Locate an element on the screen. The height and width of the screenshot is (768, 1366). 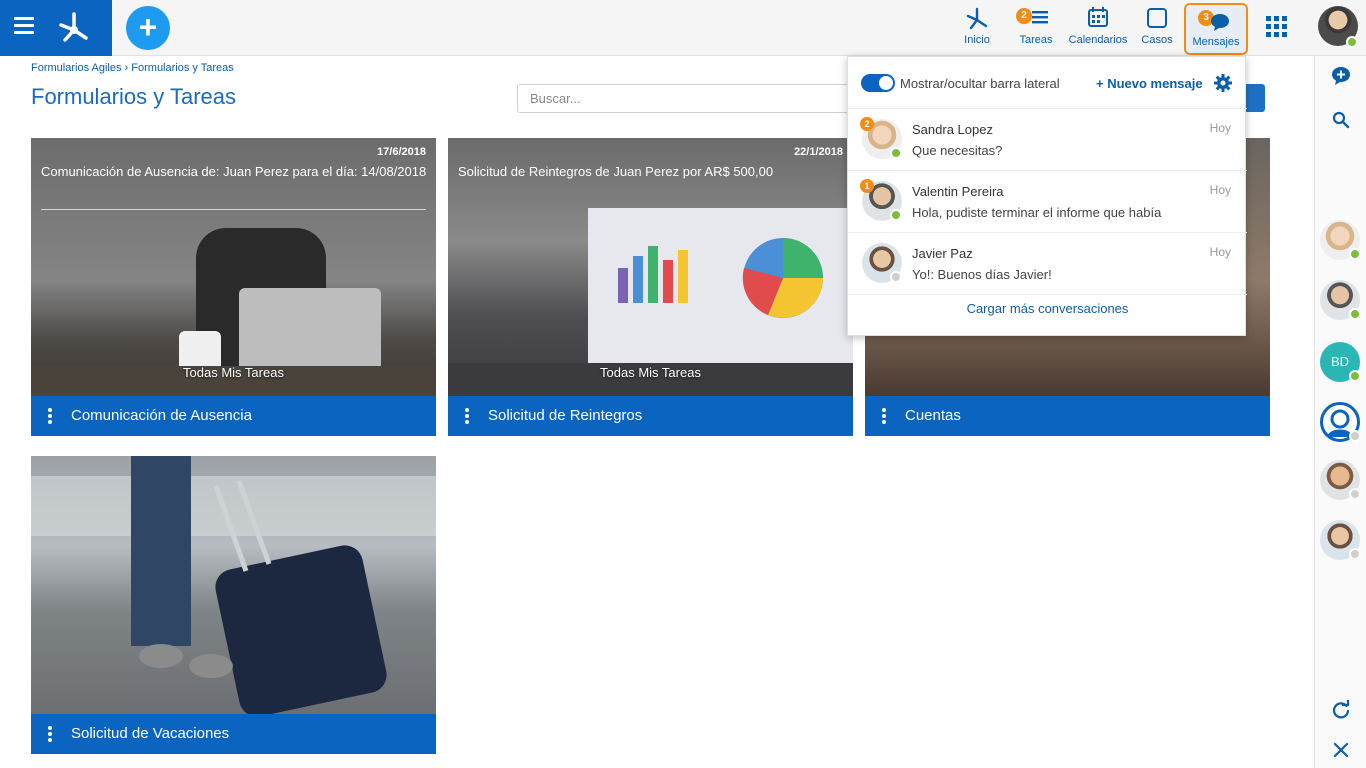
sidebar-contact-avatar: BD is located at coordinates (1340, 362).